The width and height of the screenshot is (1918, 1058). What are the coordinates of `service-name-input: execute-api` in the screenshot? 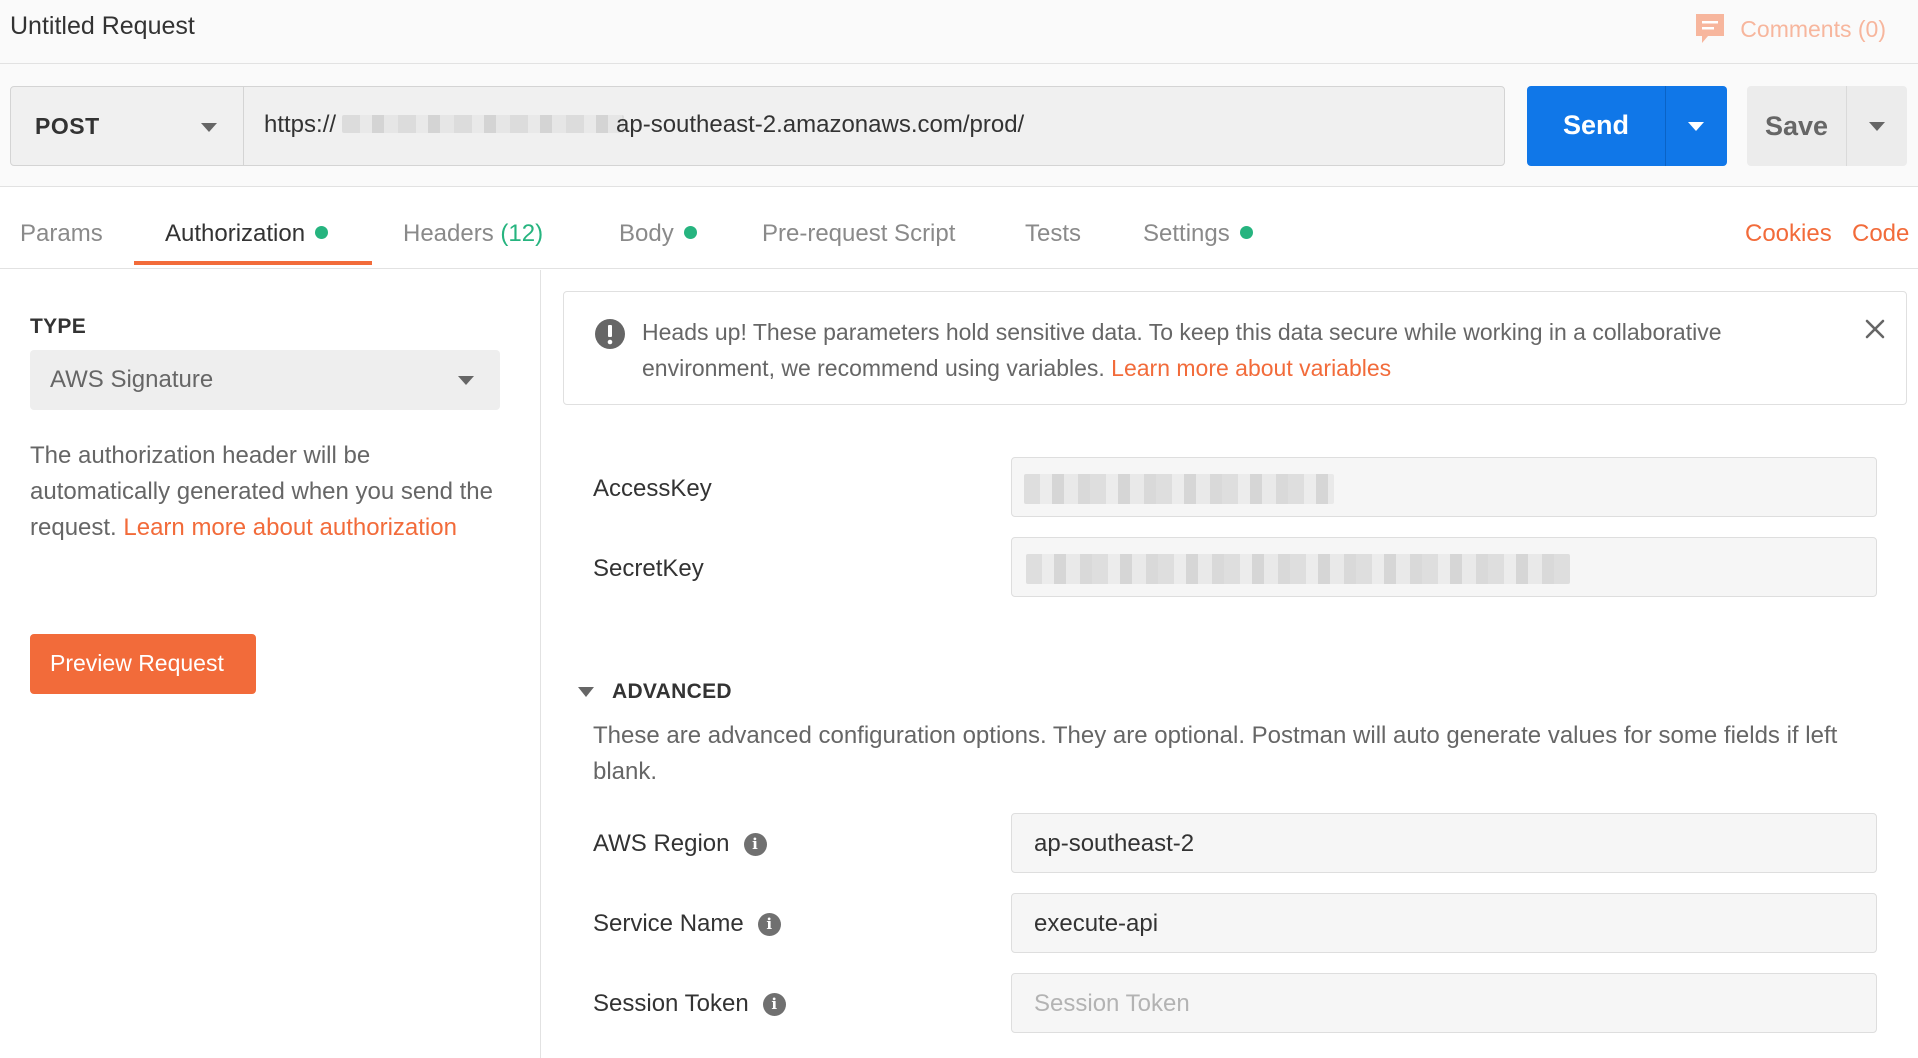 It's located at (1444, 923).